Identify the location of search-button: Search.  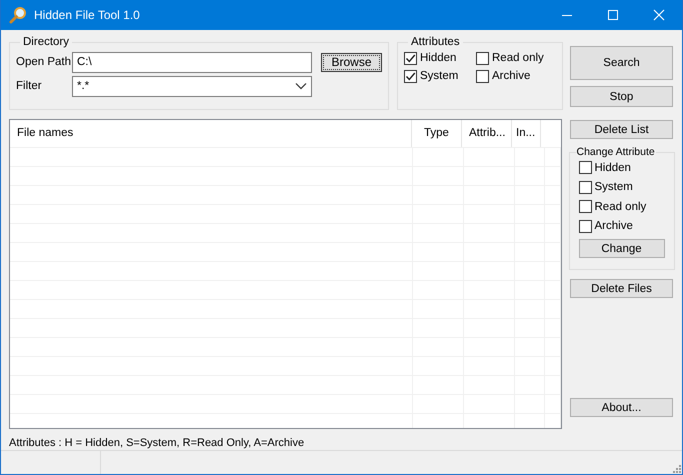
(621, 63).